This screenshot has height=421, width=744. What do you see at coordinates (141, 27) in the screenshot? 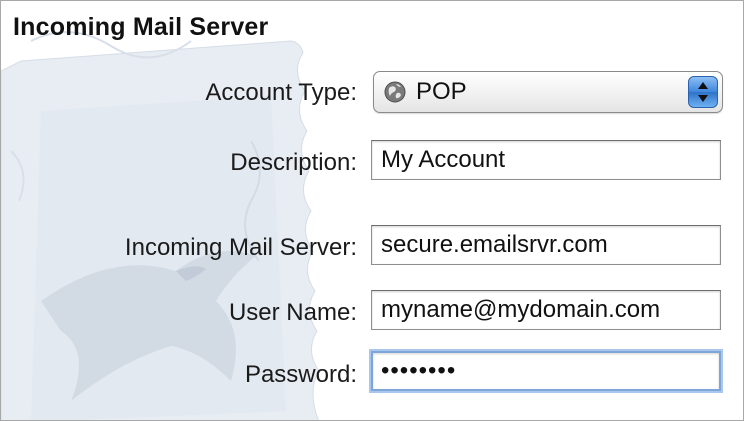
I see `section-title: Incoming Mail Server` at bounding box center [141, 27].